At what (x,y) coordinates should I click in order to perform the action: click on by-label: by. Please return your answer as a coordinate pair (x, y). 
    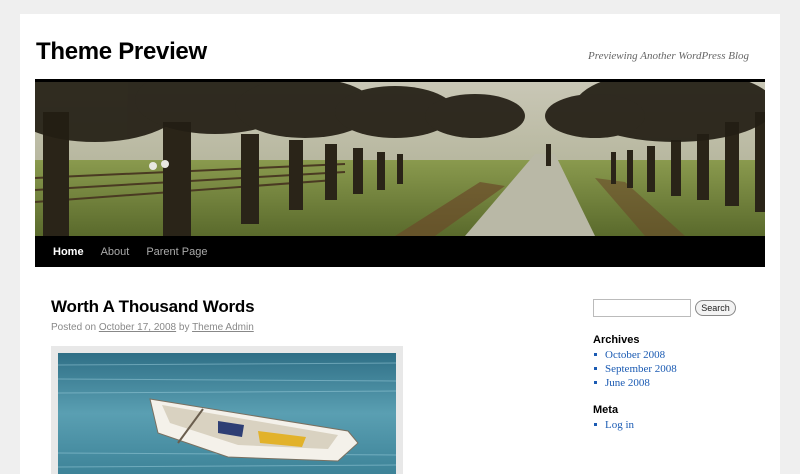
    Looking at the image, I should click on (184, 327).